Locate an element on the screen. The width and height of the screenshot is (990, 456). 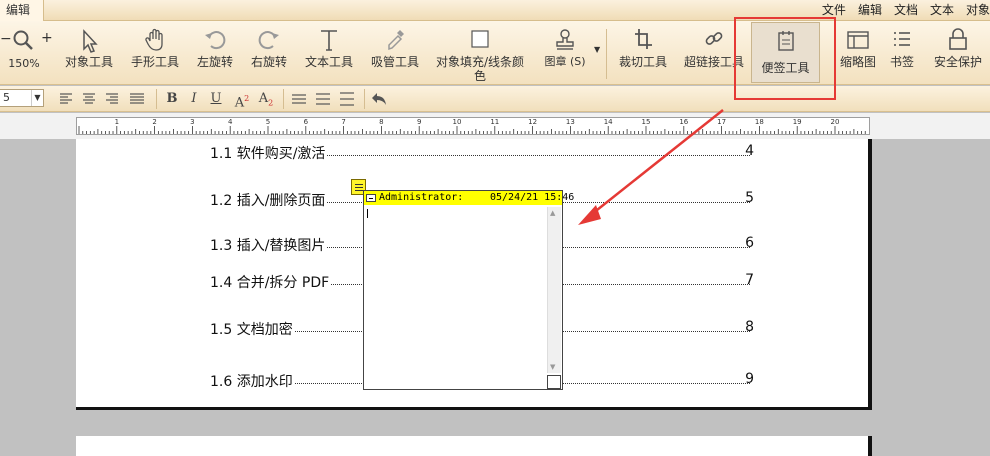
align-right-icon is located at coordinates (112, 98).